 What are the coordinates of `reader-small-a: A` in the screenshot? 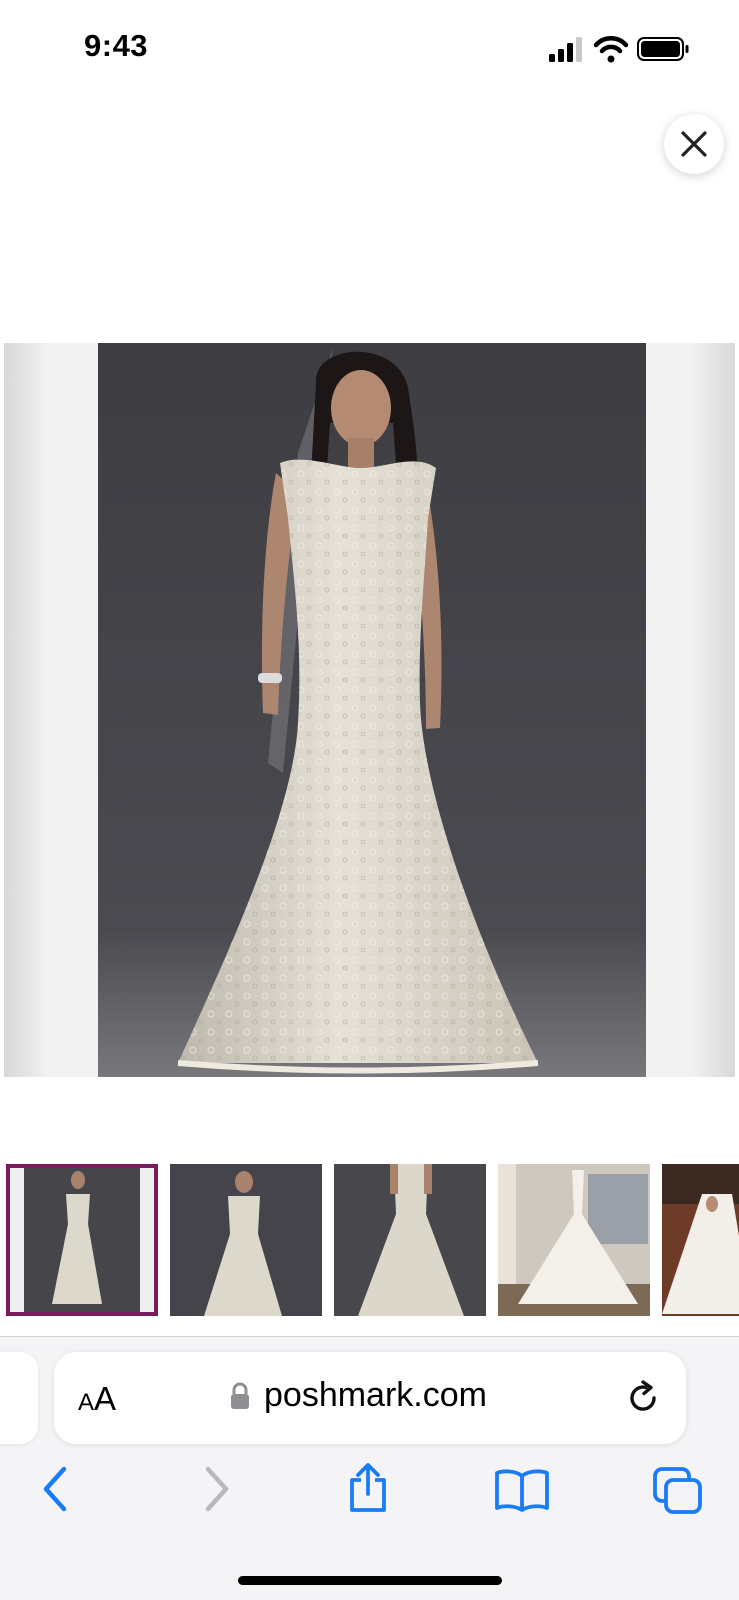 It's located at (86, 1402).